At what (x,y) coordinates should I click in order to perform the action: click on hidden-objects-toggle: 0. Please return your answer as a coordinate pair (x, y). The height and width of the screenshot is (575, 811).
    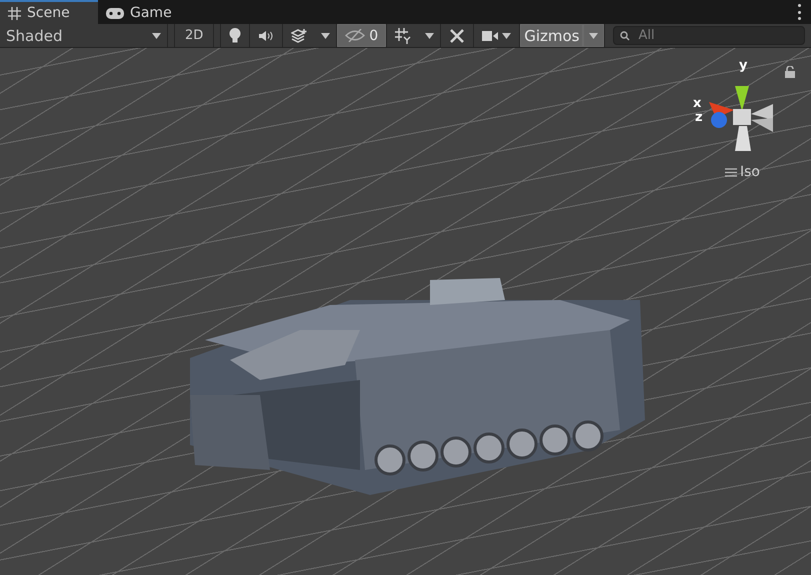
    Looking at the image, I should click on (362, 35).